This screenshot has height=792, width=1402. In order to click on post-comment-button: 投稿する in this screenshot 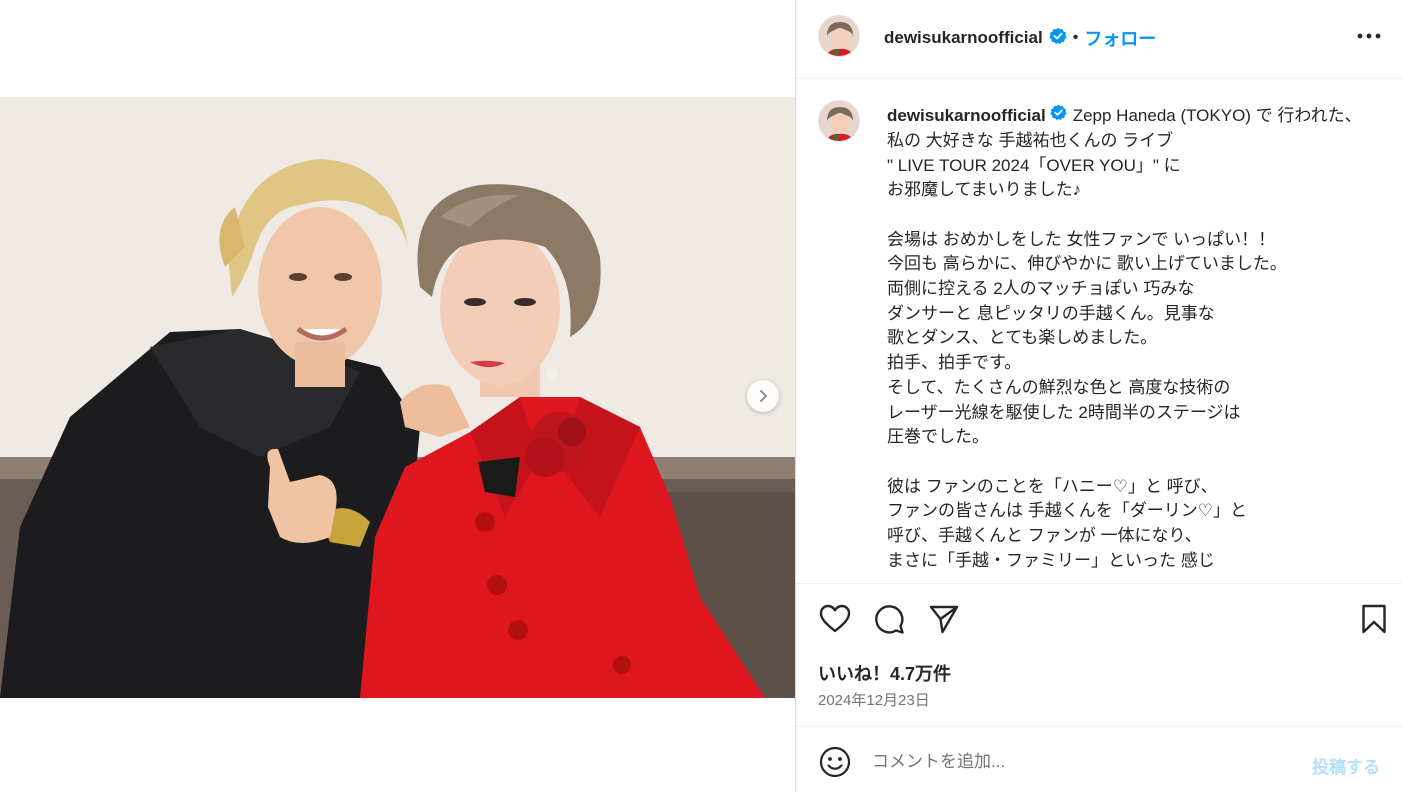, I will do `click(1346, 765)`.